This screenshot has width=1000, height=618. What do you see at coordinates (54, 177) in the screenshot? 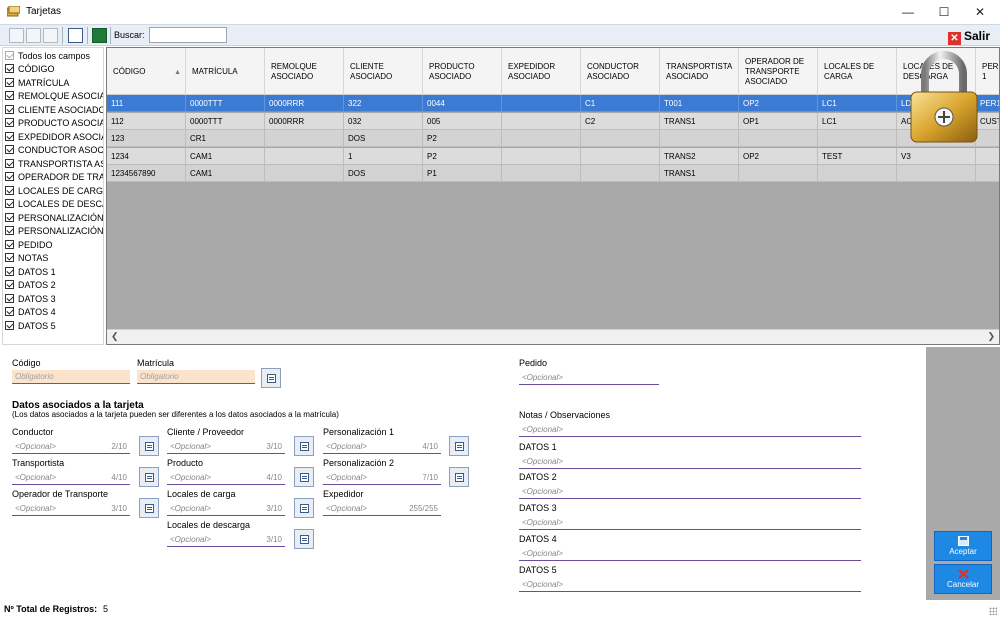
I see `field-toggle: OPERADOR DE TRANSPORTE` at bounding box center [54, 177].